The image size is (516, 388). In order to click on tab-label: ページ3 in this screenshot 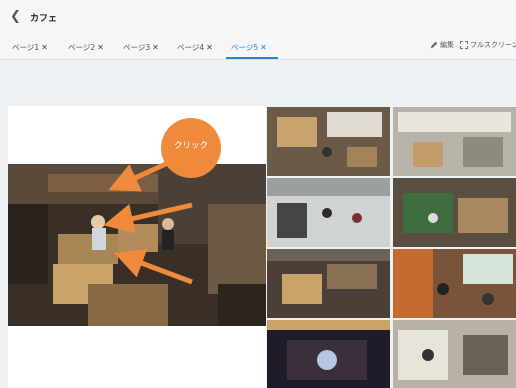, I will do `click(137, 47)`.